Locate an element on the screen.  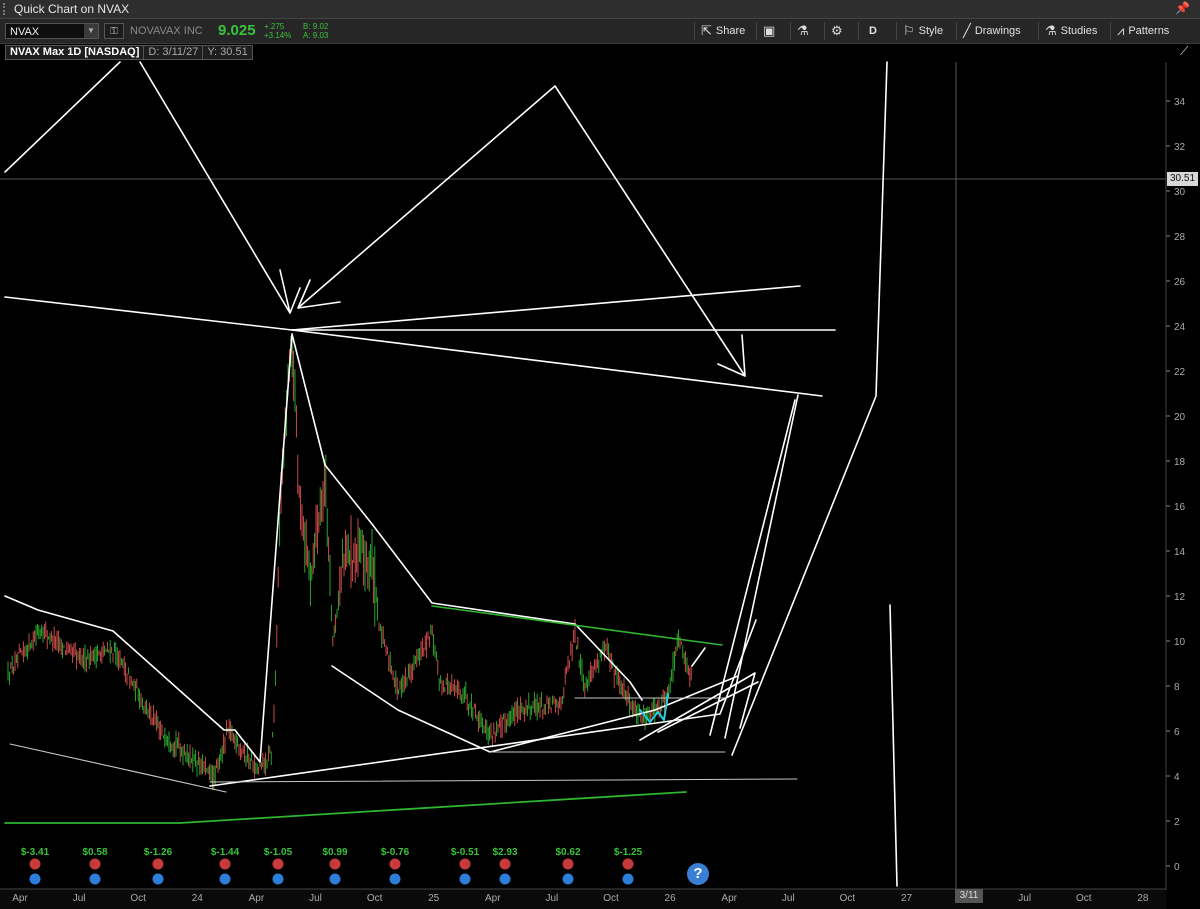
chart-header: NVAX Max 1D [NASDAQ] D: 3/11/27 Y: 30.51 is located at coordinates (129, 52).